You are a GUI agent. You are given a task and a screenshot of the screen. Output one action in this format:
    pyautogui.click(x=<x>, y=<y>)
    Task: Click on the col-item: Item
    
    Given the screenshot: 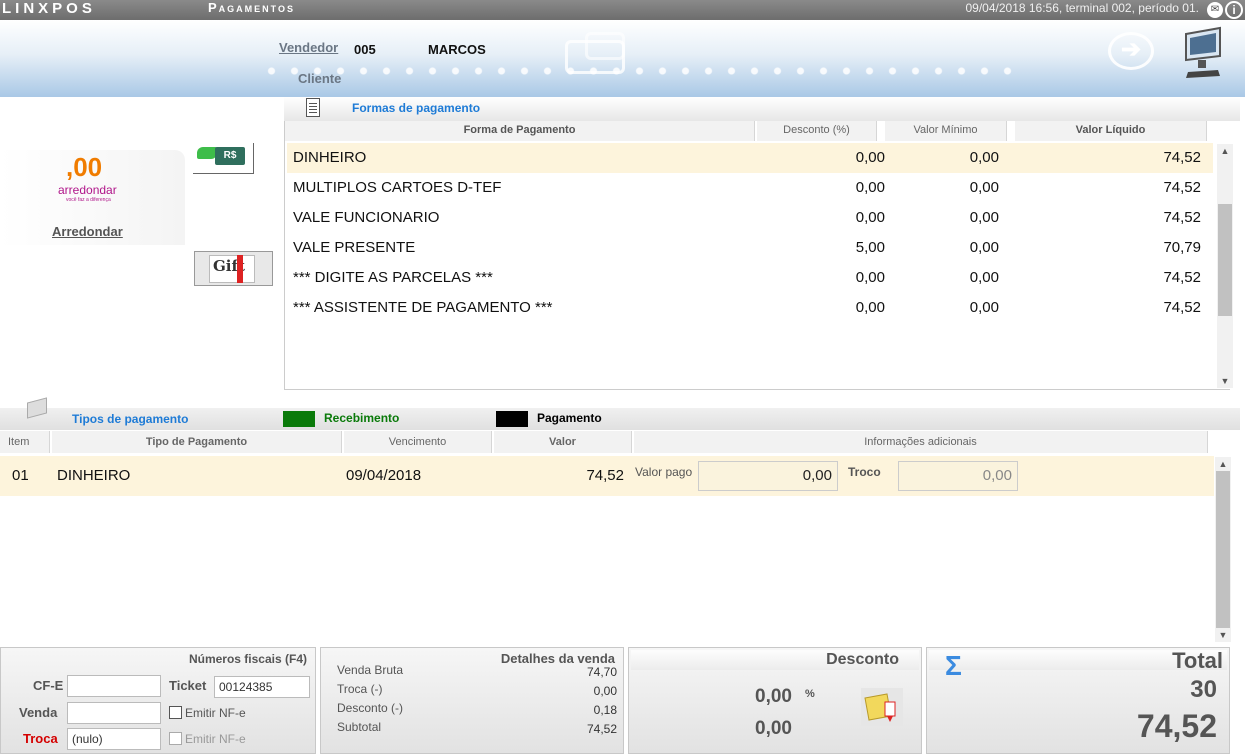 What is the action you would take?
    pyautogui.click(x=25, y=442)
    